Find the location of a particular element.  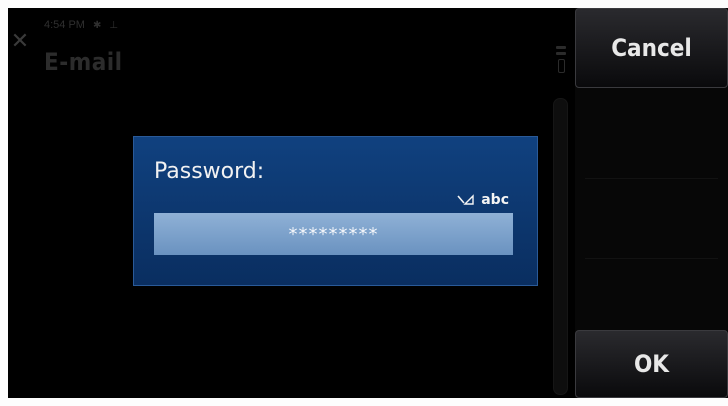

input-mode-indicator: abc is located at coordinates (483, 200).